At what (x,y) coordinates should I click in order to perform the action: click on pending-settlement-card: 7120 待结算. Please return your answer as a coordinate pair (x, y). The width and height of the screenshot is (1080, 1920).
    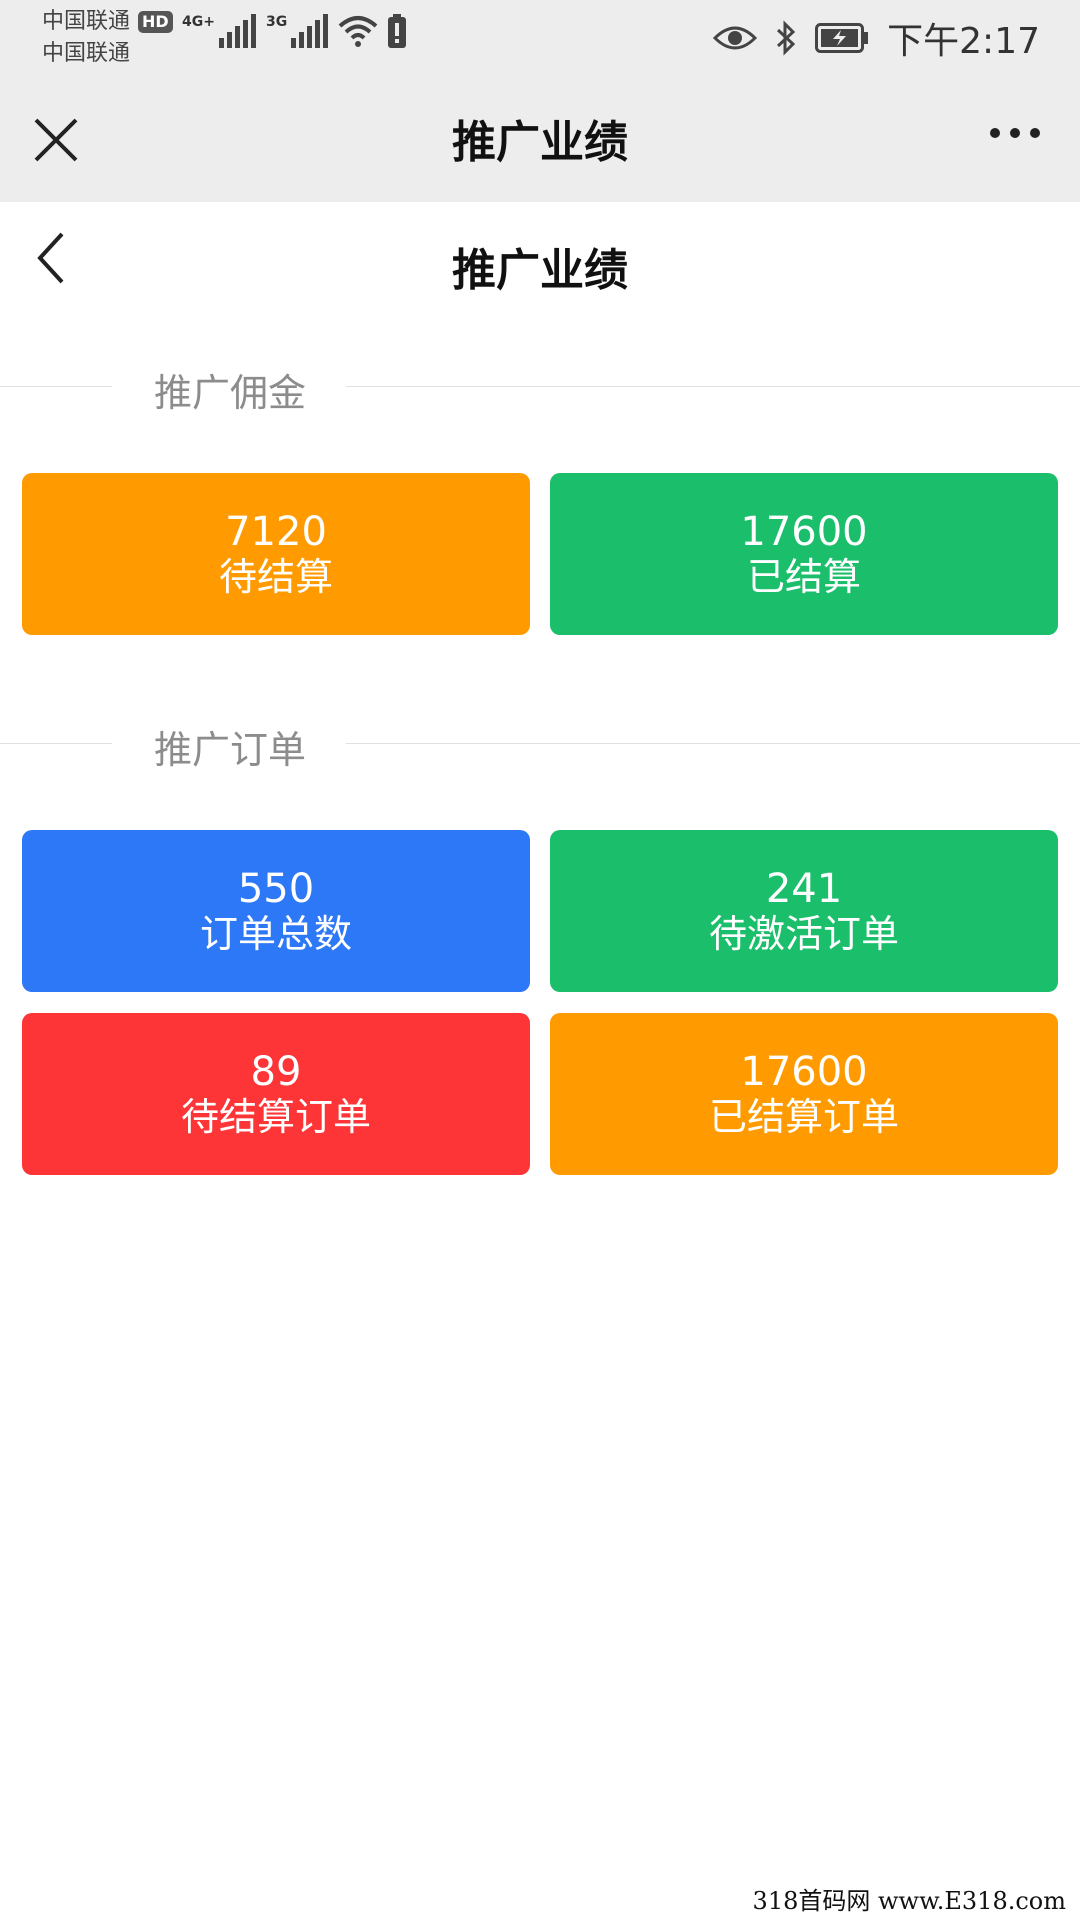
    Looking at the image, I should click on (276, 554).